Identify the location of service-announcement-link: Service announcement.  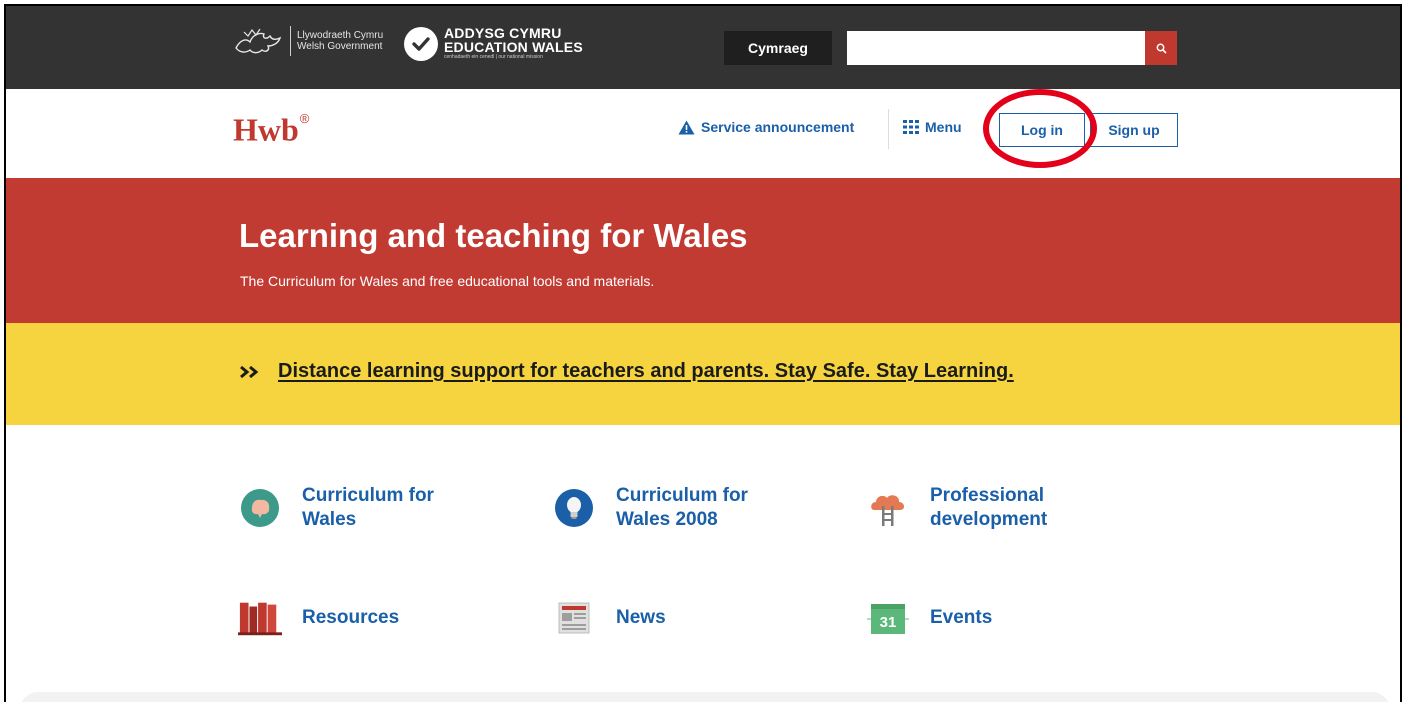
(766, 127).